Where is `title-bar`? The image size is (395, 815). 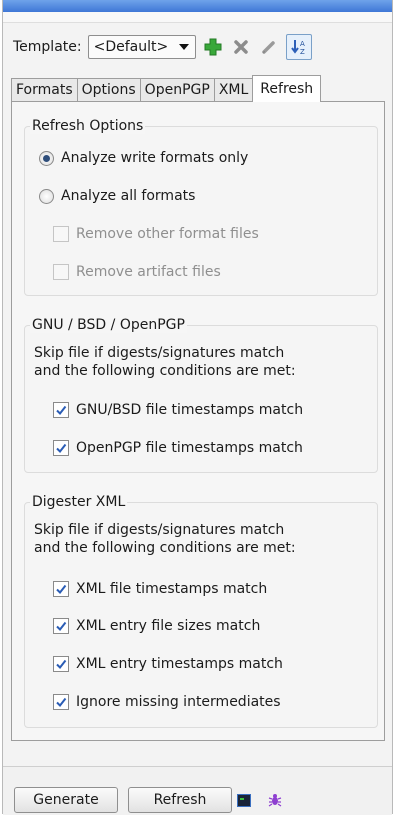 title-bar is located at coordinates (197, 6).